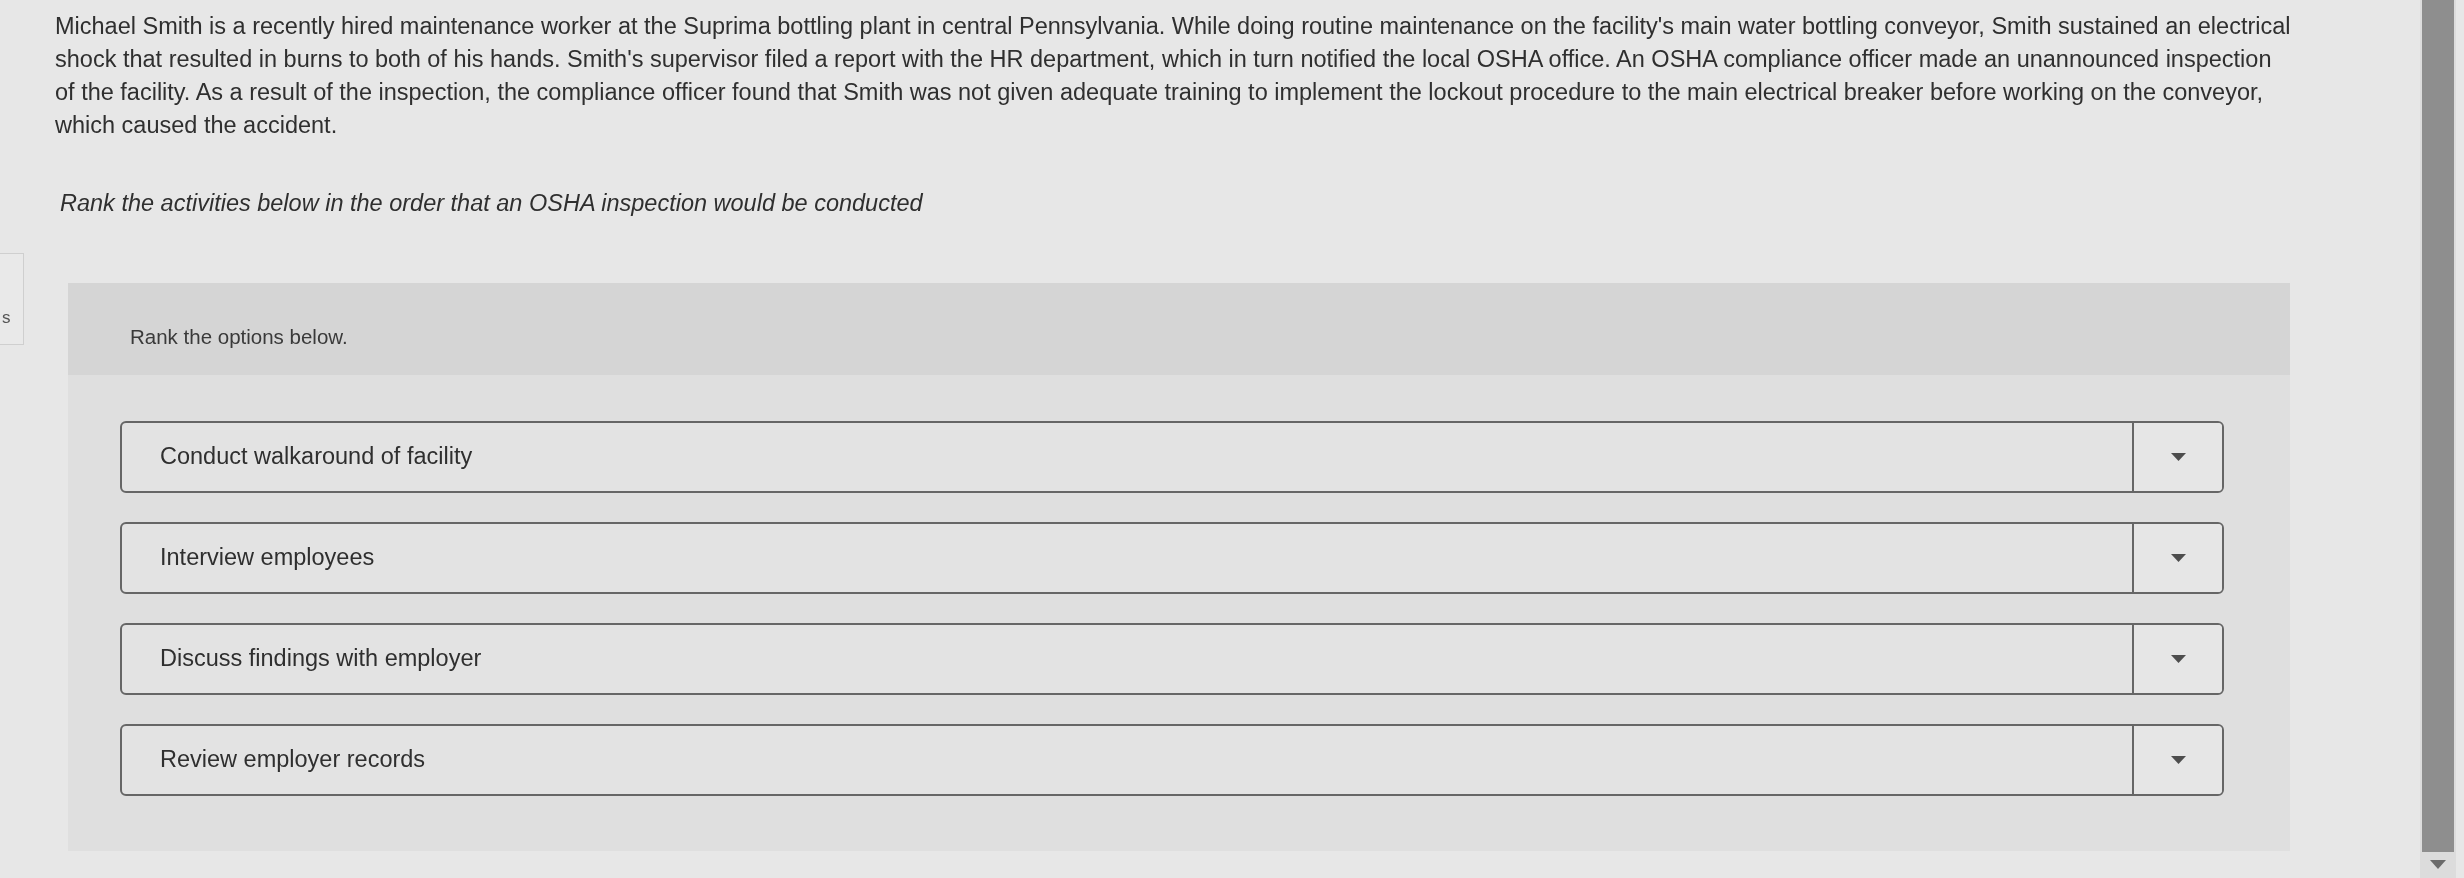 The width and height of the screenshot is (2464, 878). I want to click on scroll-down-icon, so click(2438, 864).